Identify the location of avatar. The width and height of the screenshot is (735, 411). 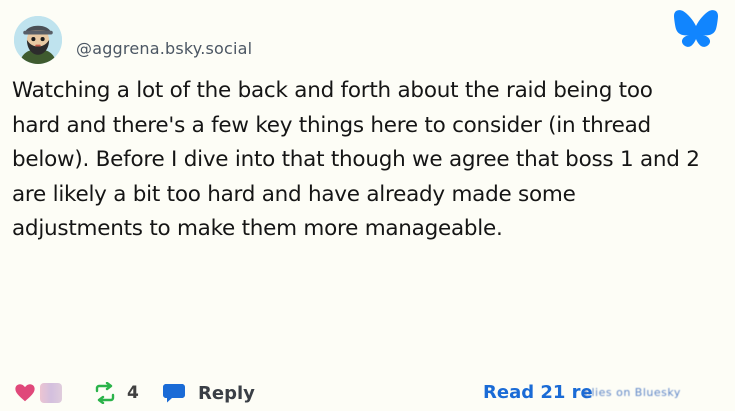
(38, 40).